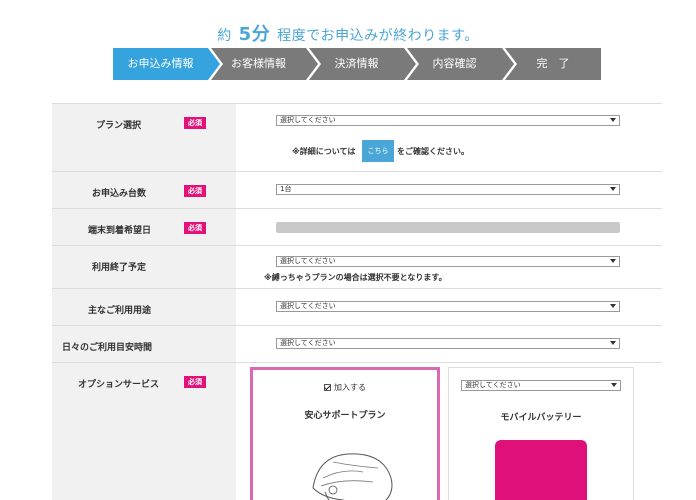  What do you see at coordinates (144, 431) in the screenshot?
I see `row-label-cell: オプションサービス 必須` at bounding box center [144, 431].